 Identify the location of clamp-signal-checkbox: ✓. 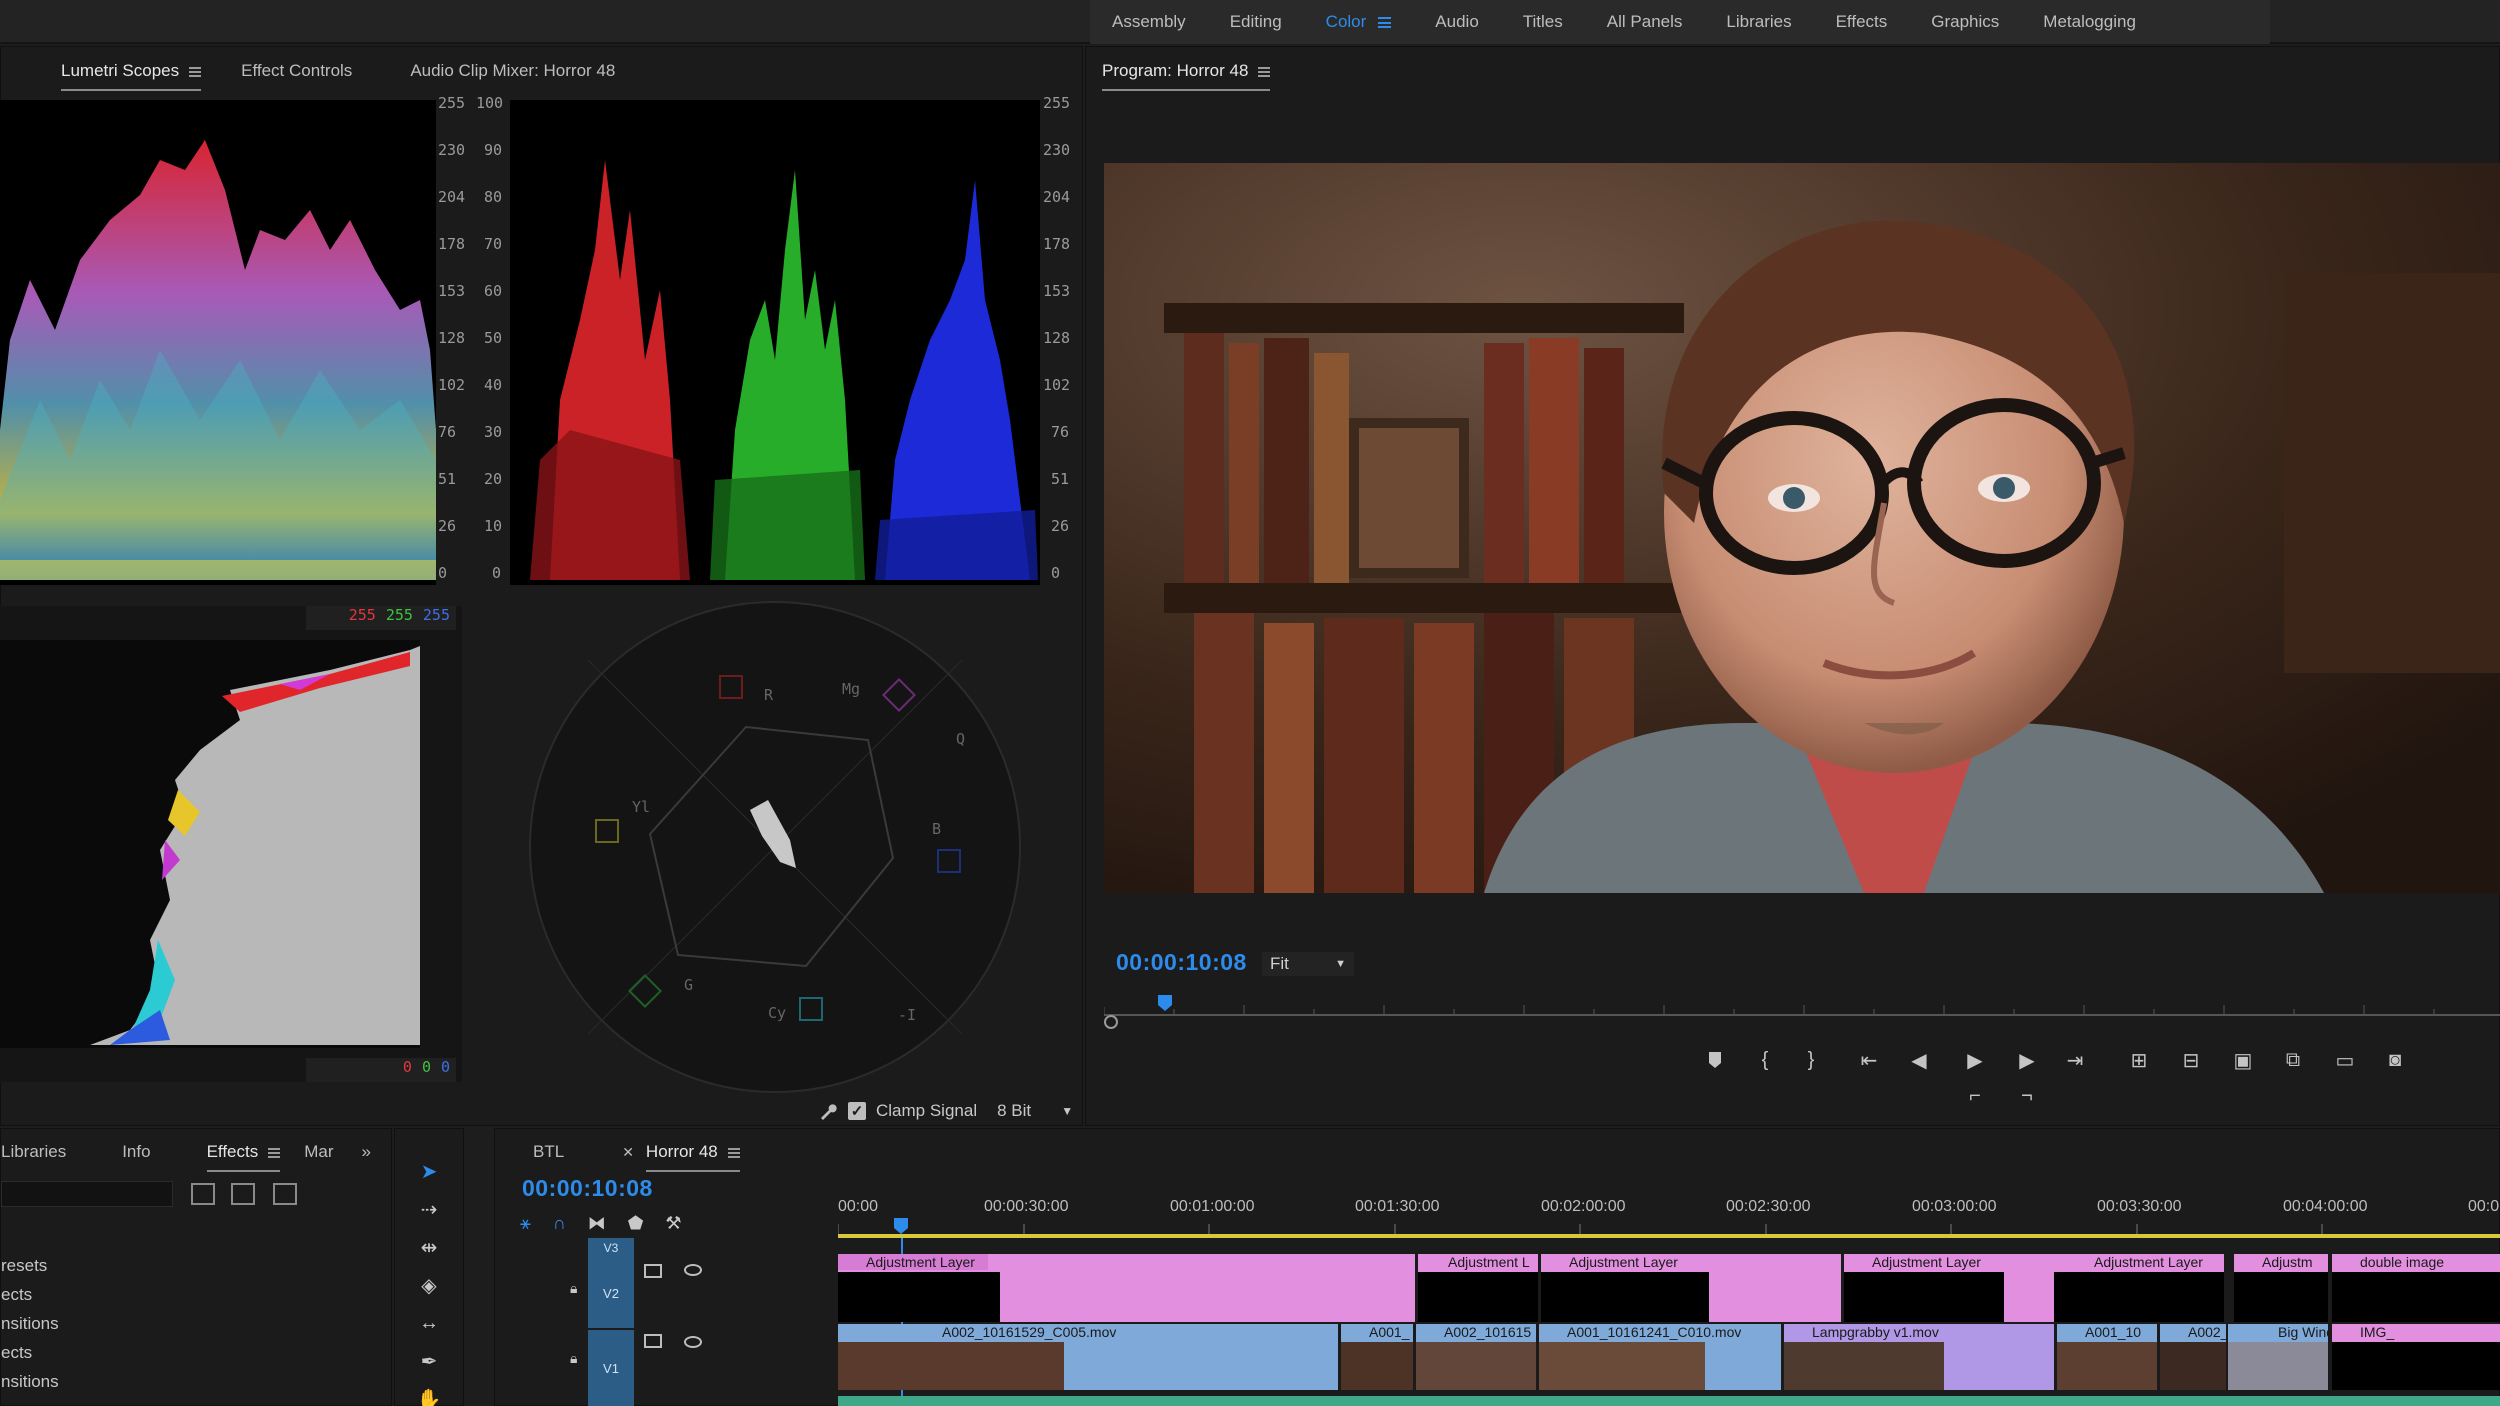
(857, 1111).